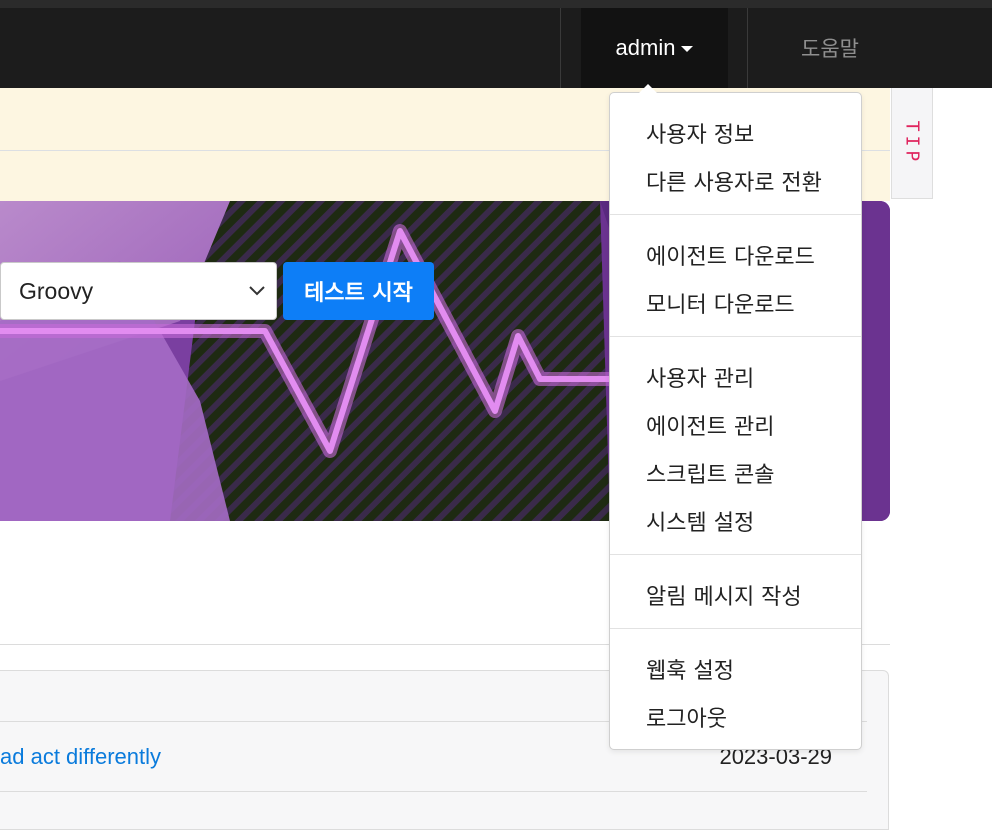  I want to click on panel-divider, so click(433, 791).